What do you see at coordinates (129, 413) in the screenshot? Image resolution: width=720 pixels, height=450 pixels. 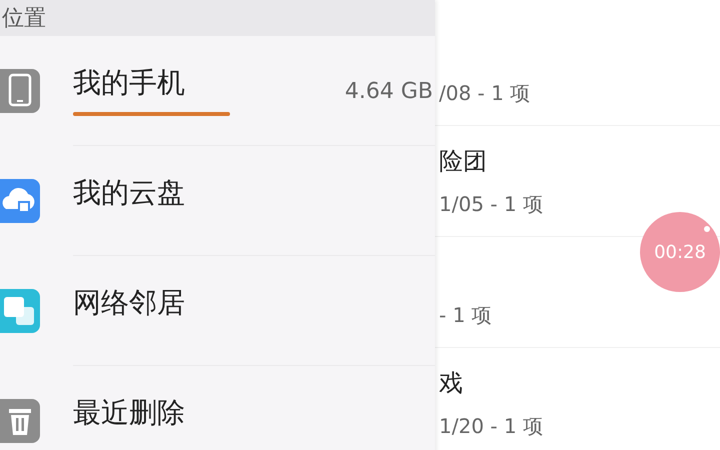 I see `drawer-item: 最近删除` at bounding box center [129, 413].